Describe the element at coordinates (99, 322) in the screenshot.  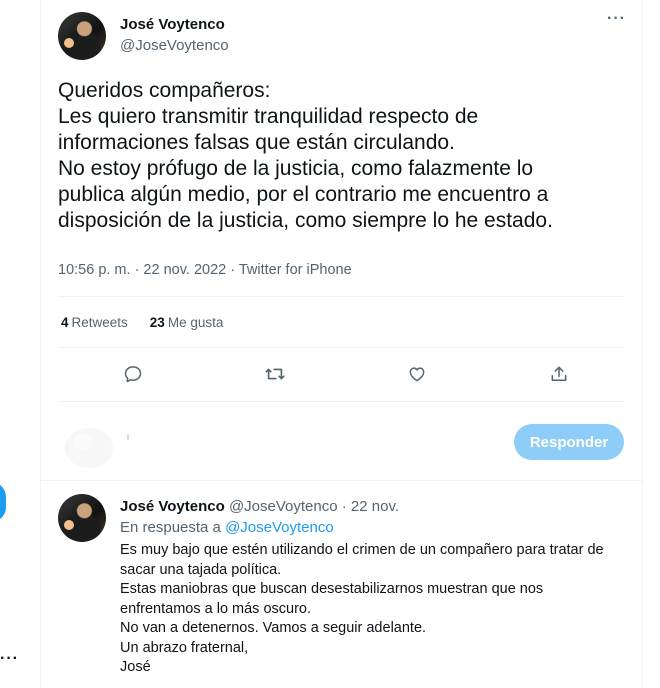
I see `retweets-label: Retweets` at that location.